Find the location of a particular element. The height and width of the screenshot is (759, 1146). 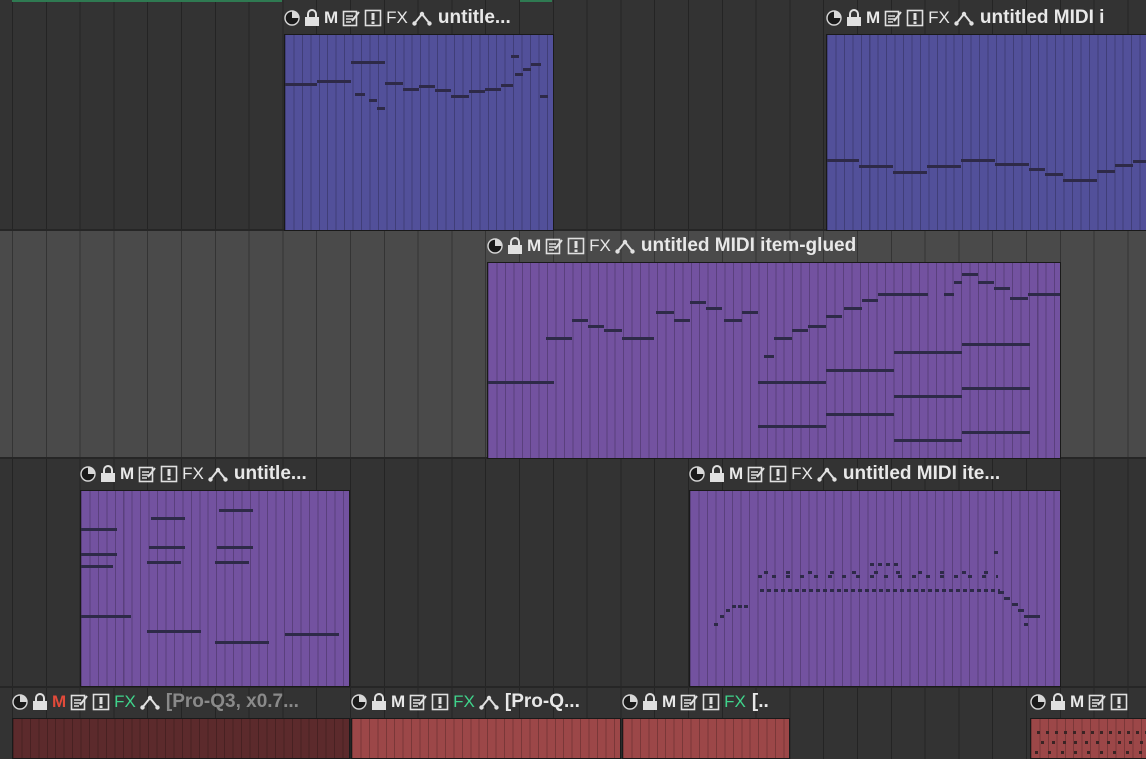

item-header: M is located at coordinates (1088, 702).